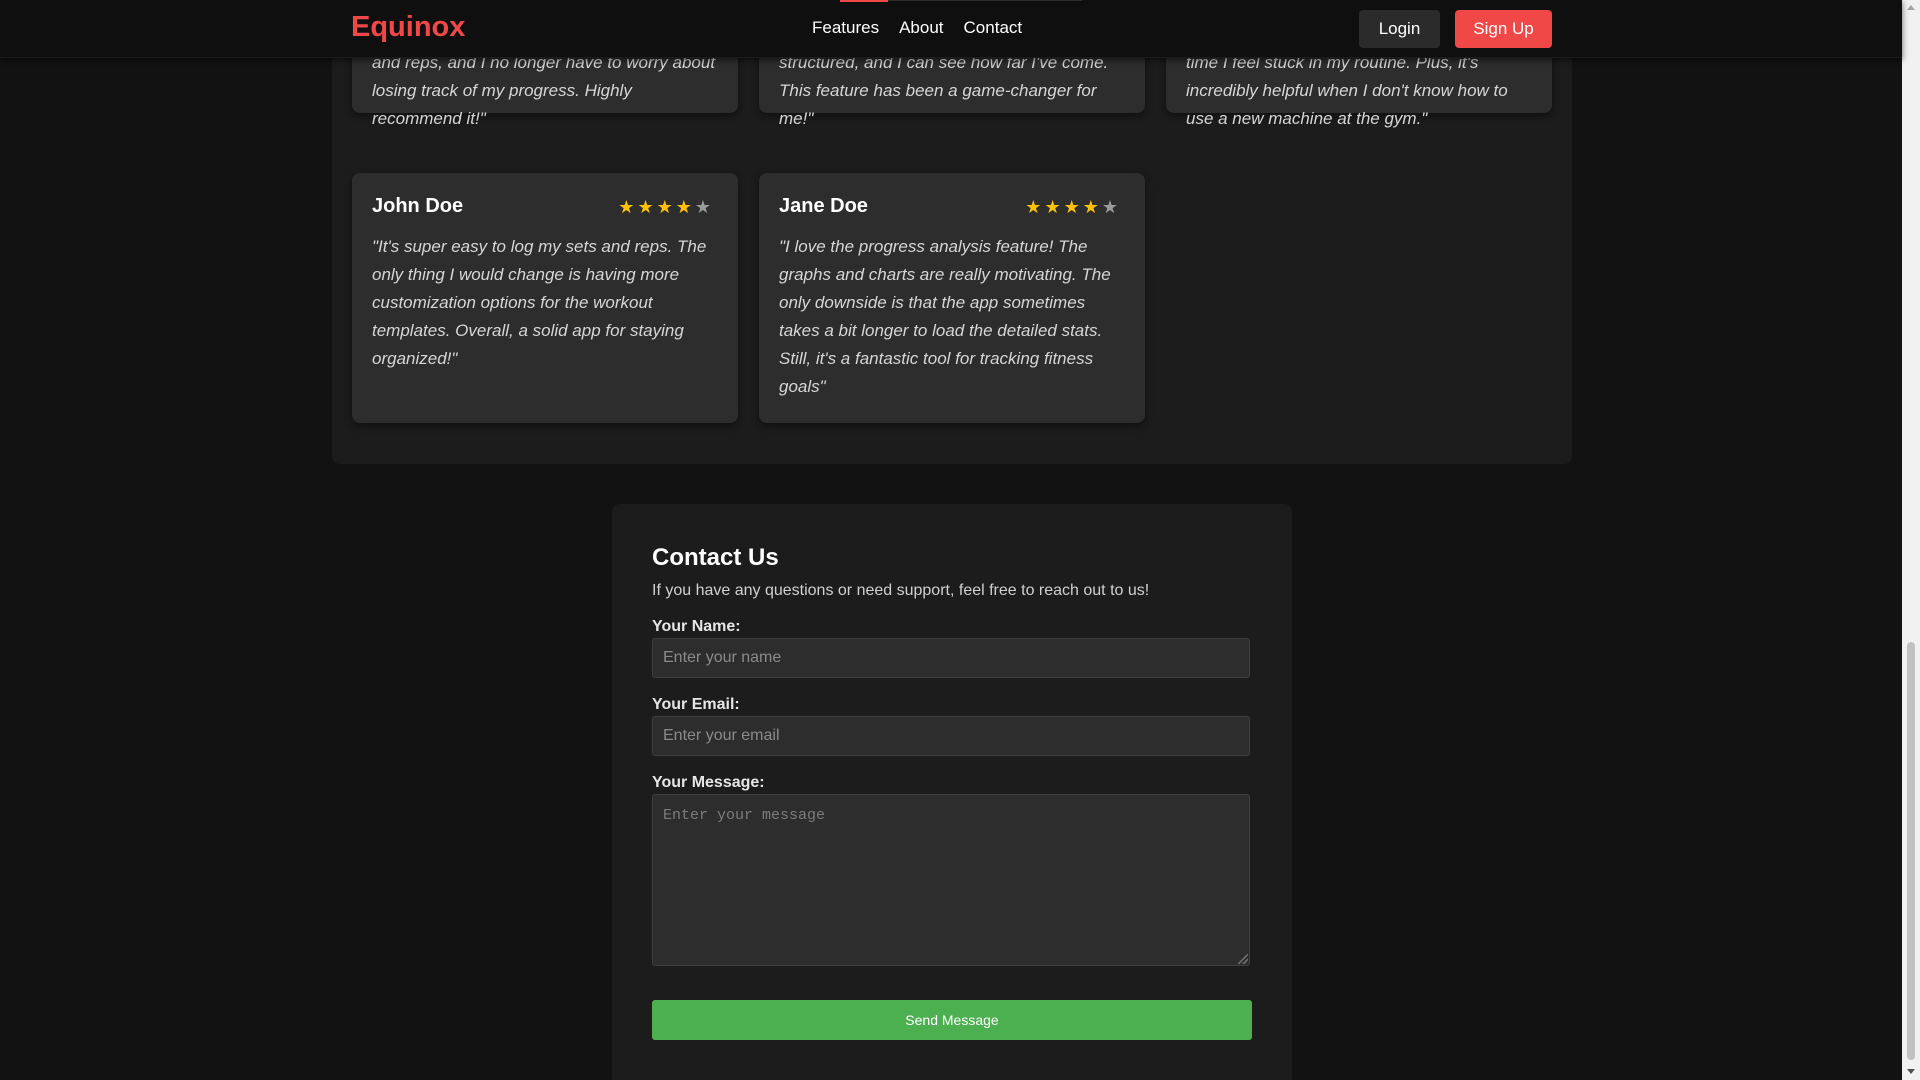 The image size is (1920, 1080). I want to click on contact-title: Contact Us, so click(715, 557).